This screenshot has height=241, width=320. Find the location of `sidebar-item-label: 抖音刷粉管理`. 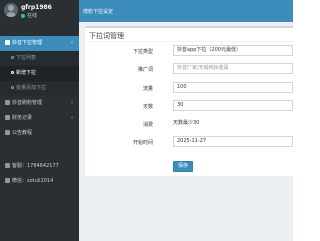

sidebar-item-label: 抖音刷粉管理 is located at coordinates (27, 103).